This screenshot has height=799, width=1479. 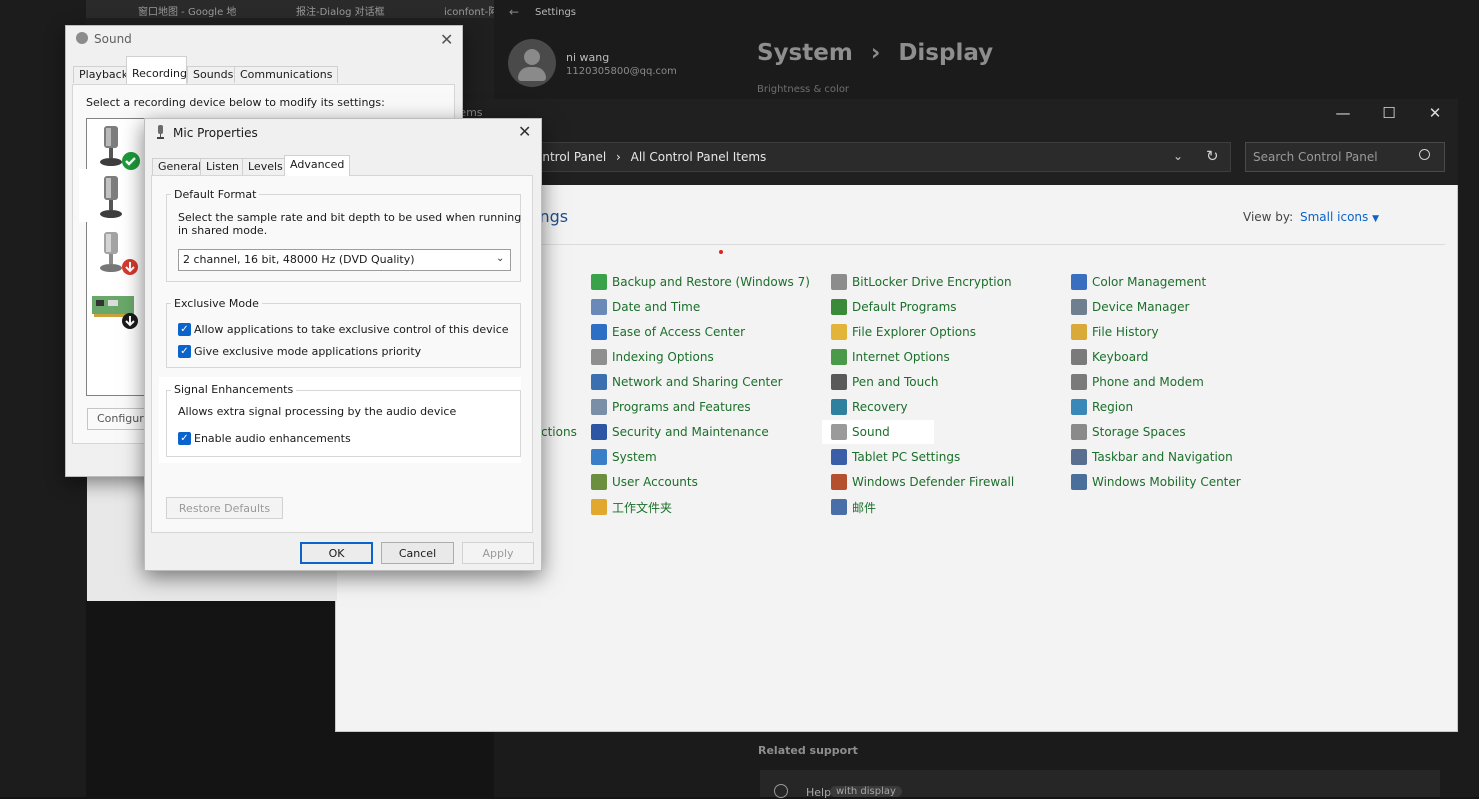 I want to click on bitlocker-icon, so click(x=839, y=282).